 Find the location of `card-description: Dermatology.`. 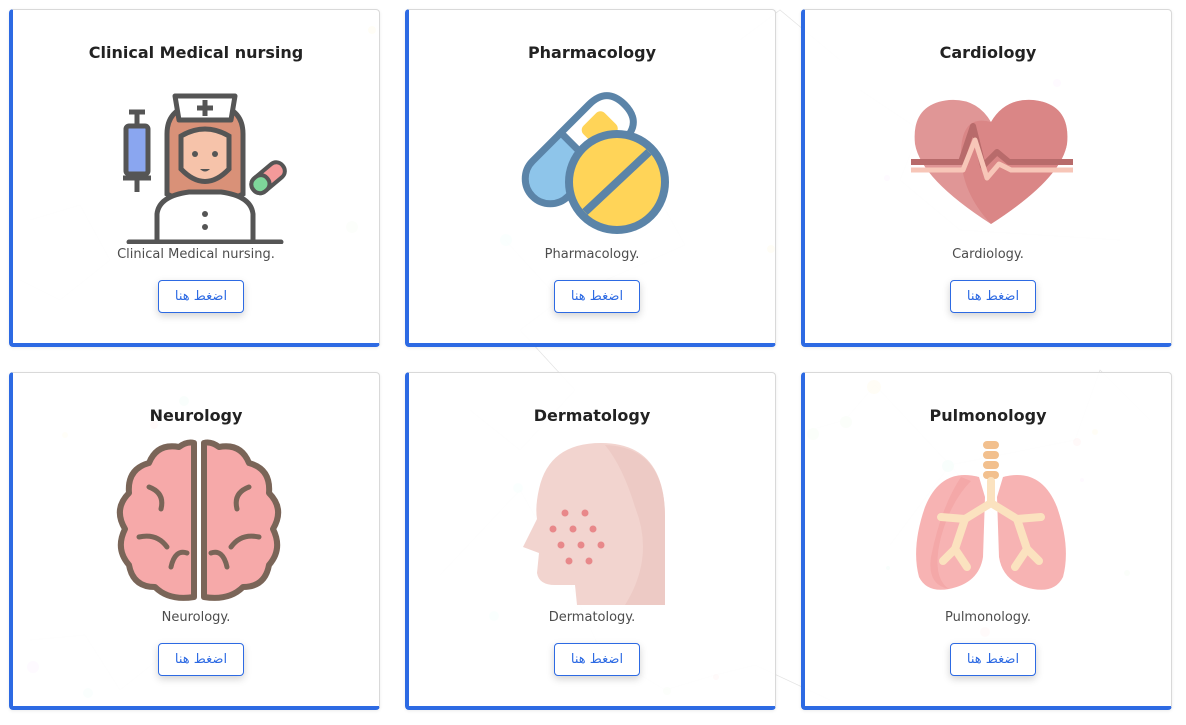

card-description: Dermatology. is located at coordinates (592, 617).